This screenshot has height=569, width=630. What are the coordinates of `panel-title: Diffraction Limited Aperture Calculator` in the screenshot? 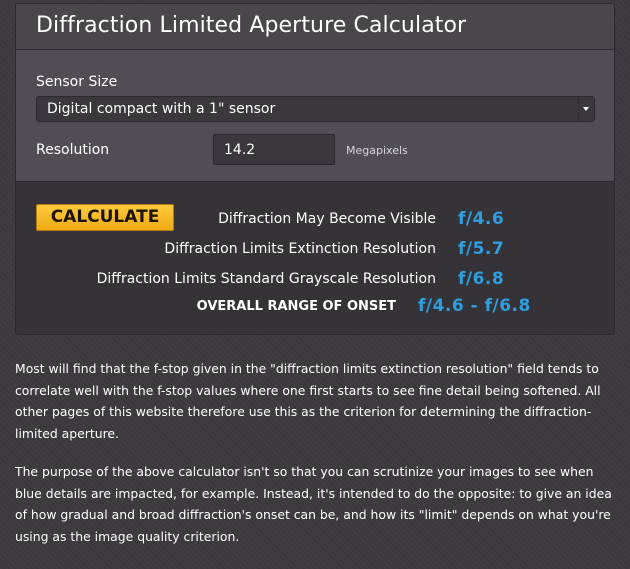 It's located at (251, 25).